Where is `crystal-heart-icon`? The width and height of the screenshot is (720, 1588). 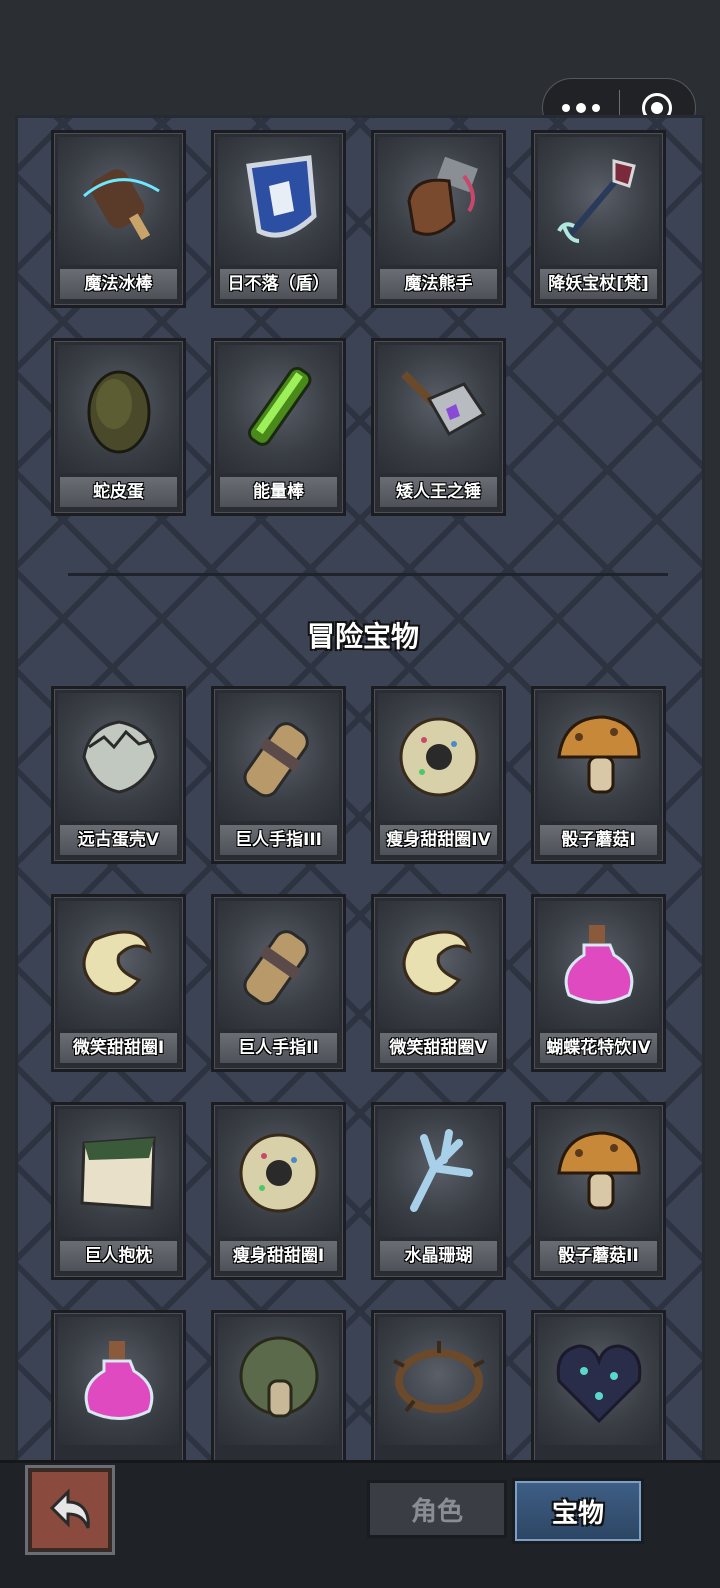 crystal-heart-icon is located at coordinates (598, 1381).